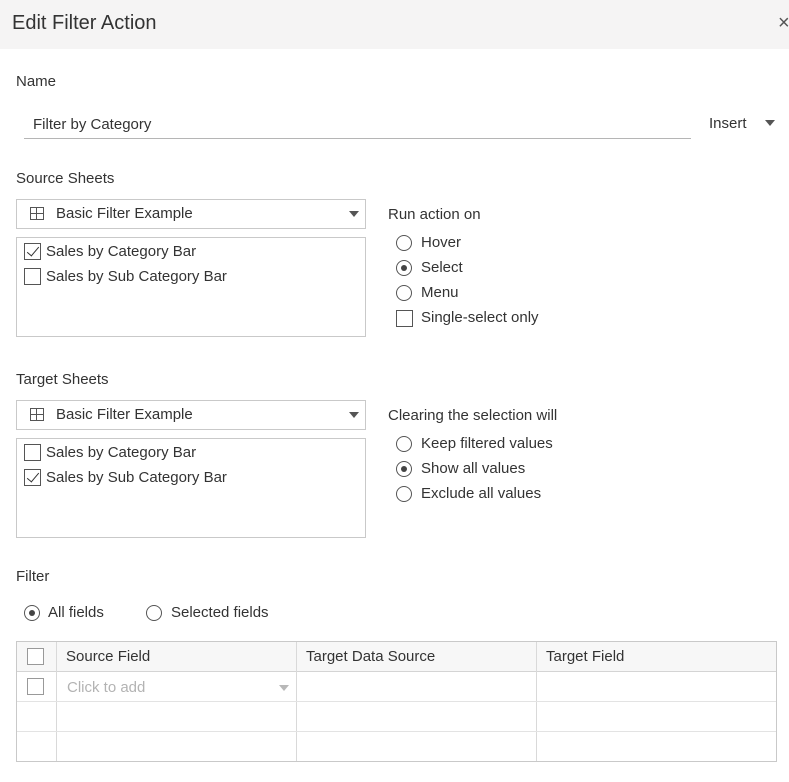 The height and width of the screenshot is (782, 789). I want to click on selected-fields-radio, so click(154, 613).